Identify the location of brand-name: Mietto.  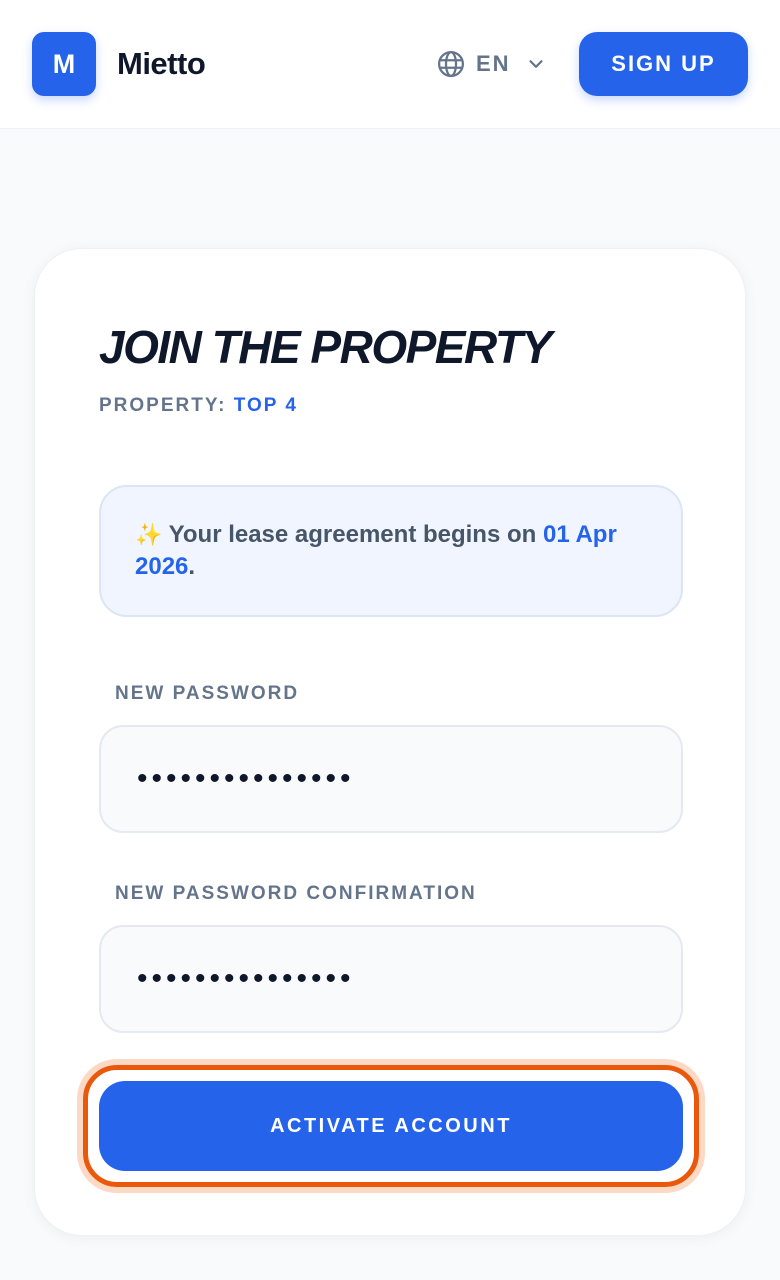
(161, 63).